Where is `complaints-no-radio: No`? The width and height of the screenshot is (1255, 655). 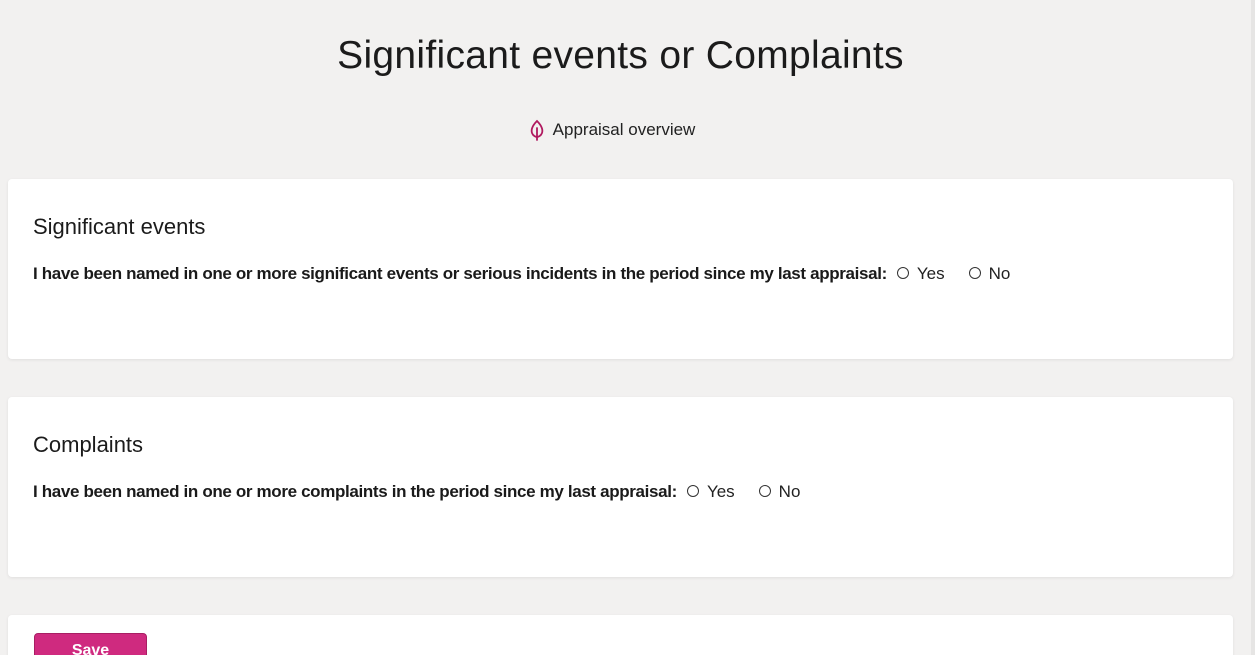 complaints-no-radio: No is located at coordinates (779, 492).